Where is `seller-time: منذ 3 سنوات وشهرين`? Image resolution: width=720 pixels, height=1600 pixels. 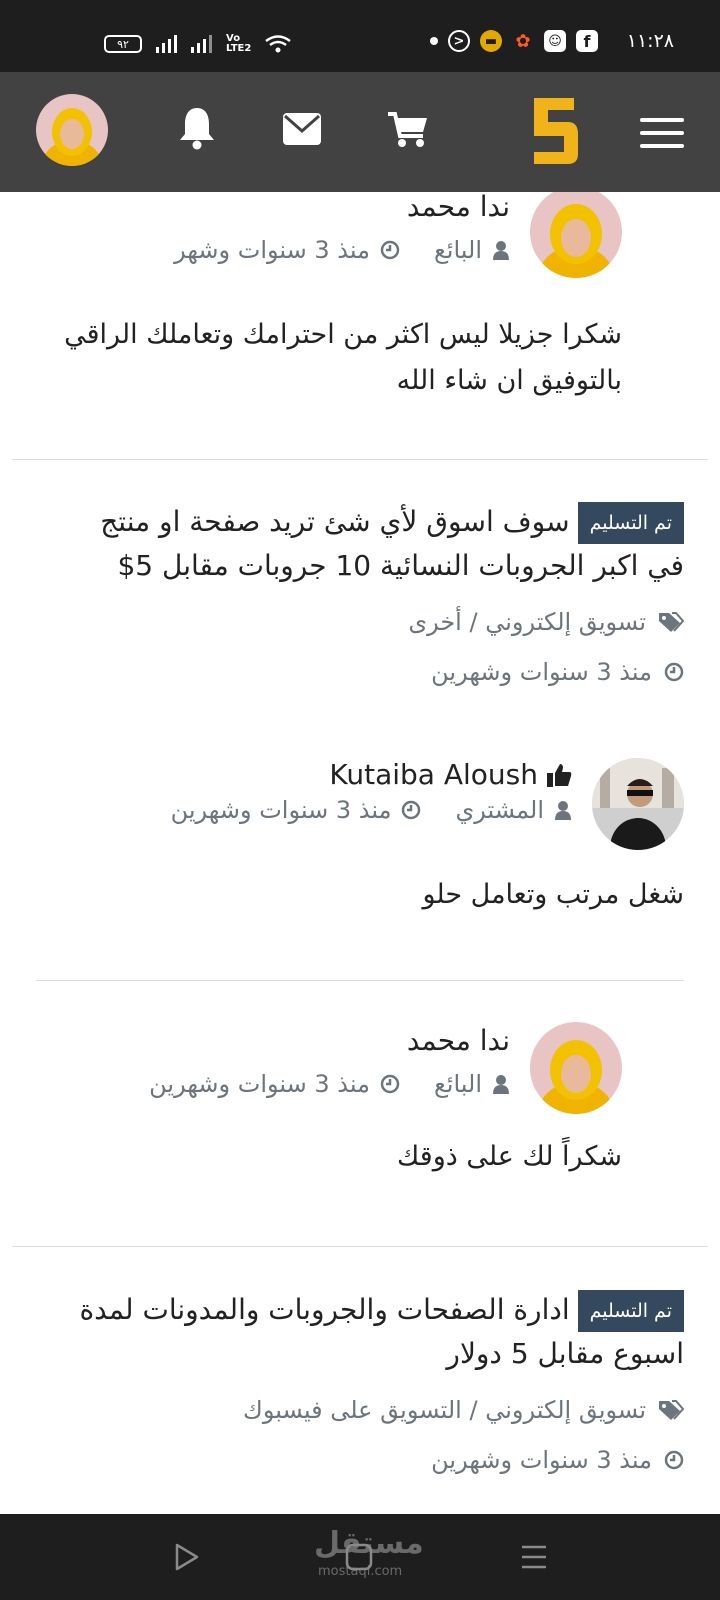 seller-time: منذ 3 سنوات وشهرين is located at coordinates (259, 1084).